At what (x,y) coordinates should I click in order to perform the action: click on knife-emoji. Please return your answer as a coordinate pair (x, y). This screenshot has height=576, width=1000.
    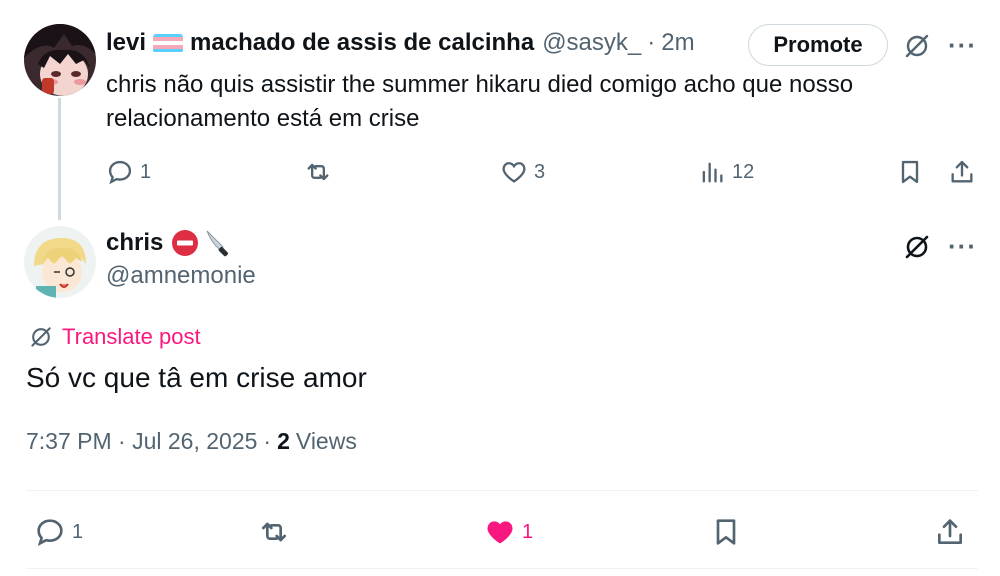
    Looking at the image, I should click on (218, 243).